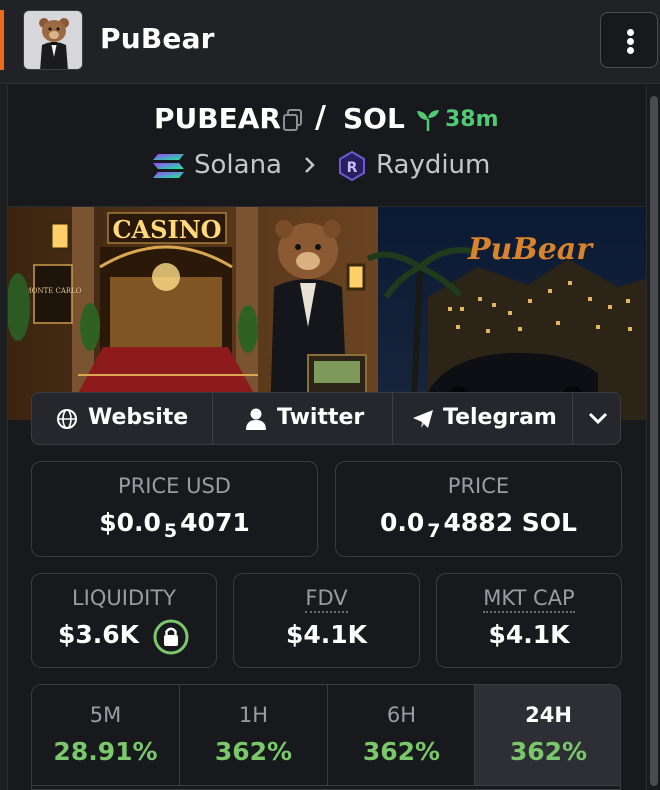 This screenshot has height=790, width=660. I want to click on fdv-label: FDV, so click(326, 599).